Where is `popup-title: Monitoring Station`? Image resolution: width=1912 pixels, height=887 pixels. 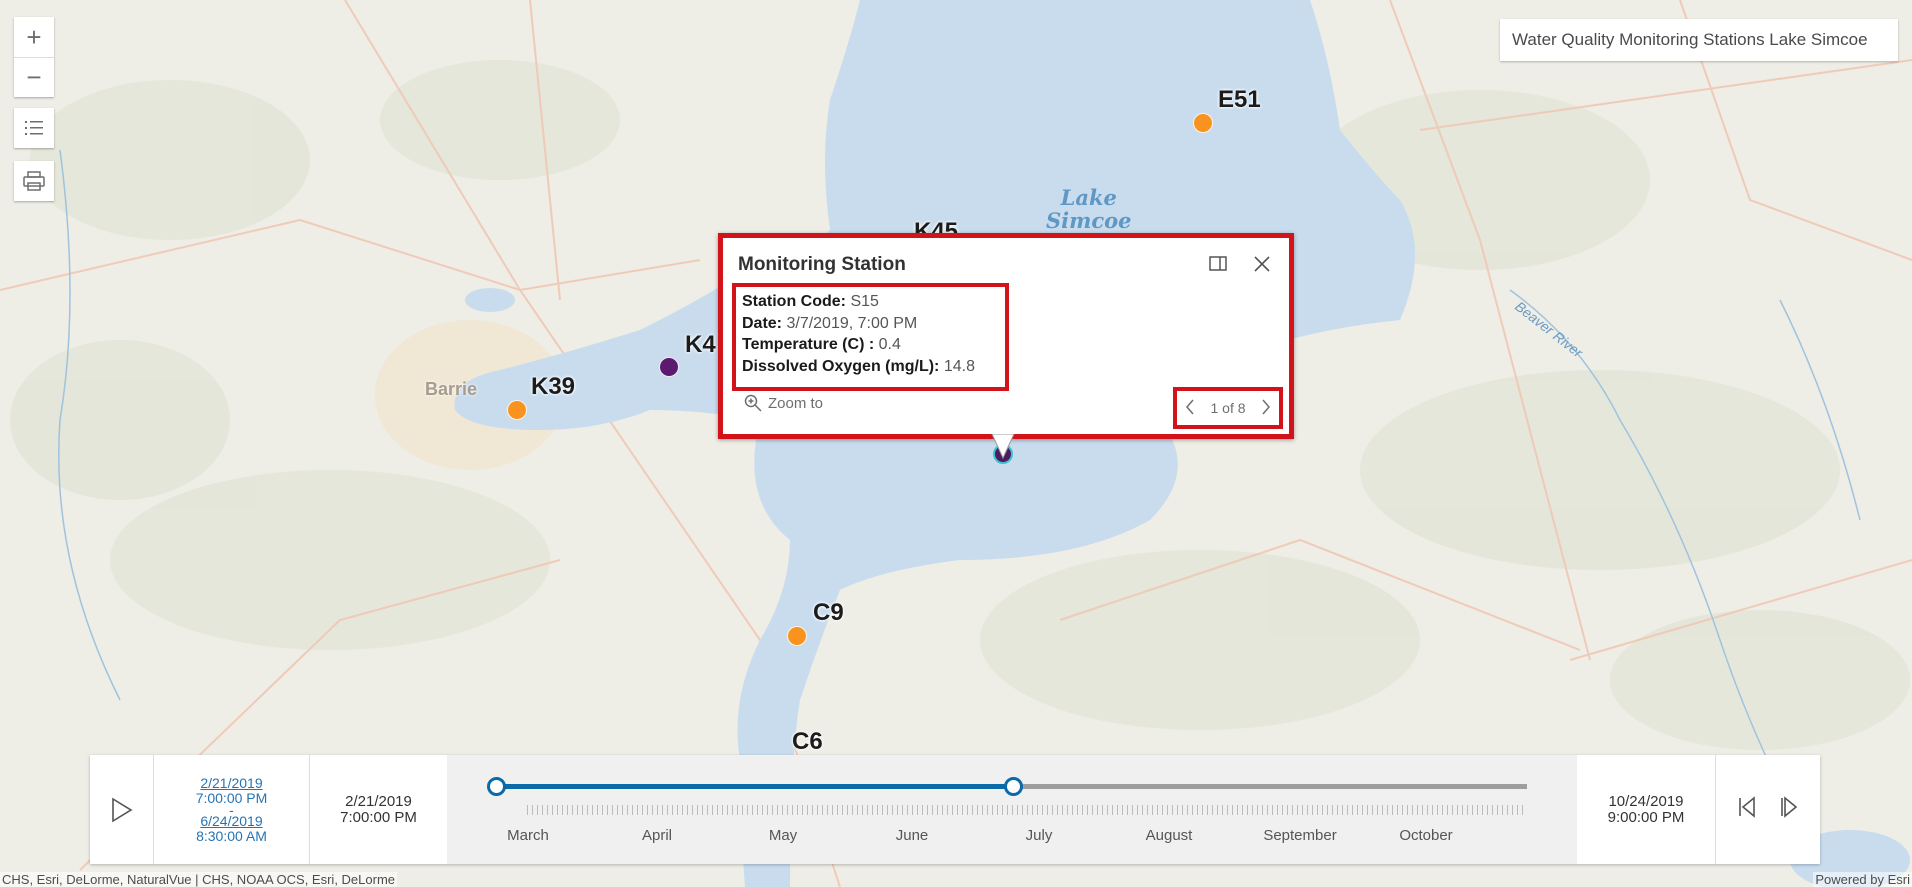 popup-title: Monitoring Station is located at coordinates (822, 264).